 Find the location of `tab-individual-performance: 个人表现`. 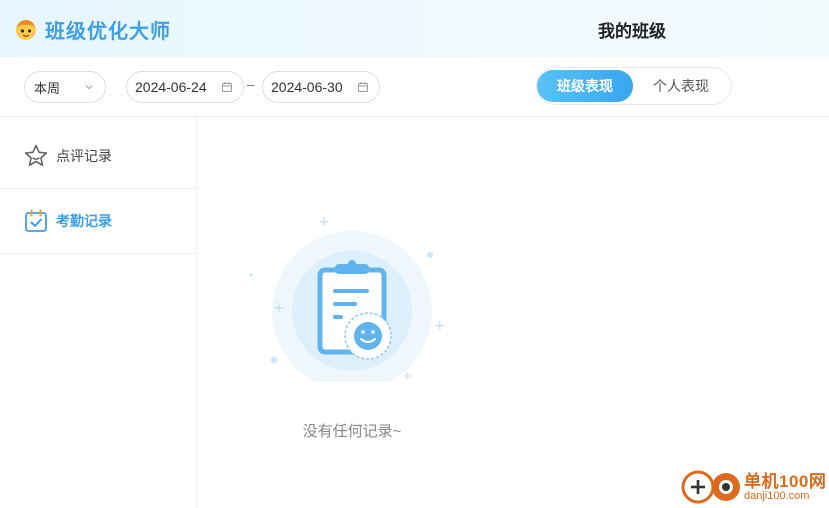

tab-individual-performance: 个人表现 is located at coordinates (681, 86).